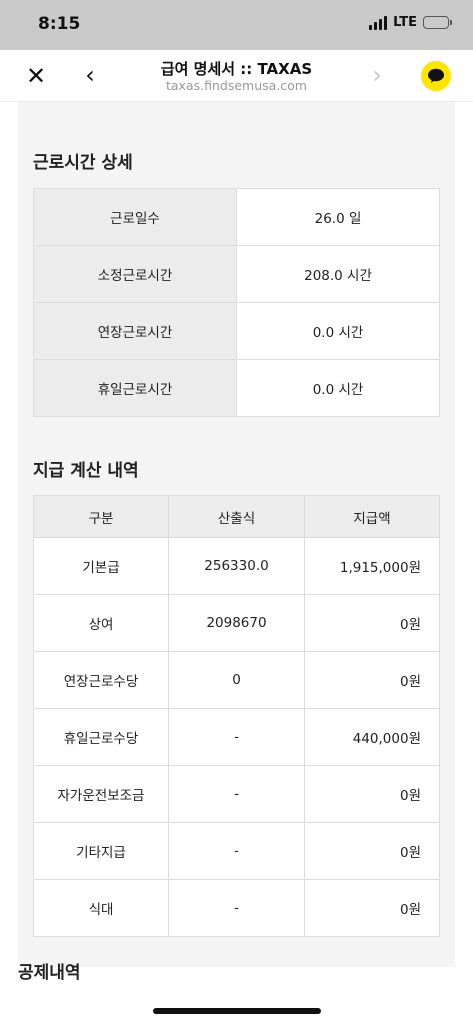 This screenshot has height=1024, width=473. What do you see at coordinates (237, 1011) in the screenshot?
I see `home-indicator` at bounding box center [237, 1011].